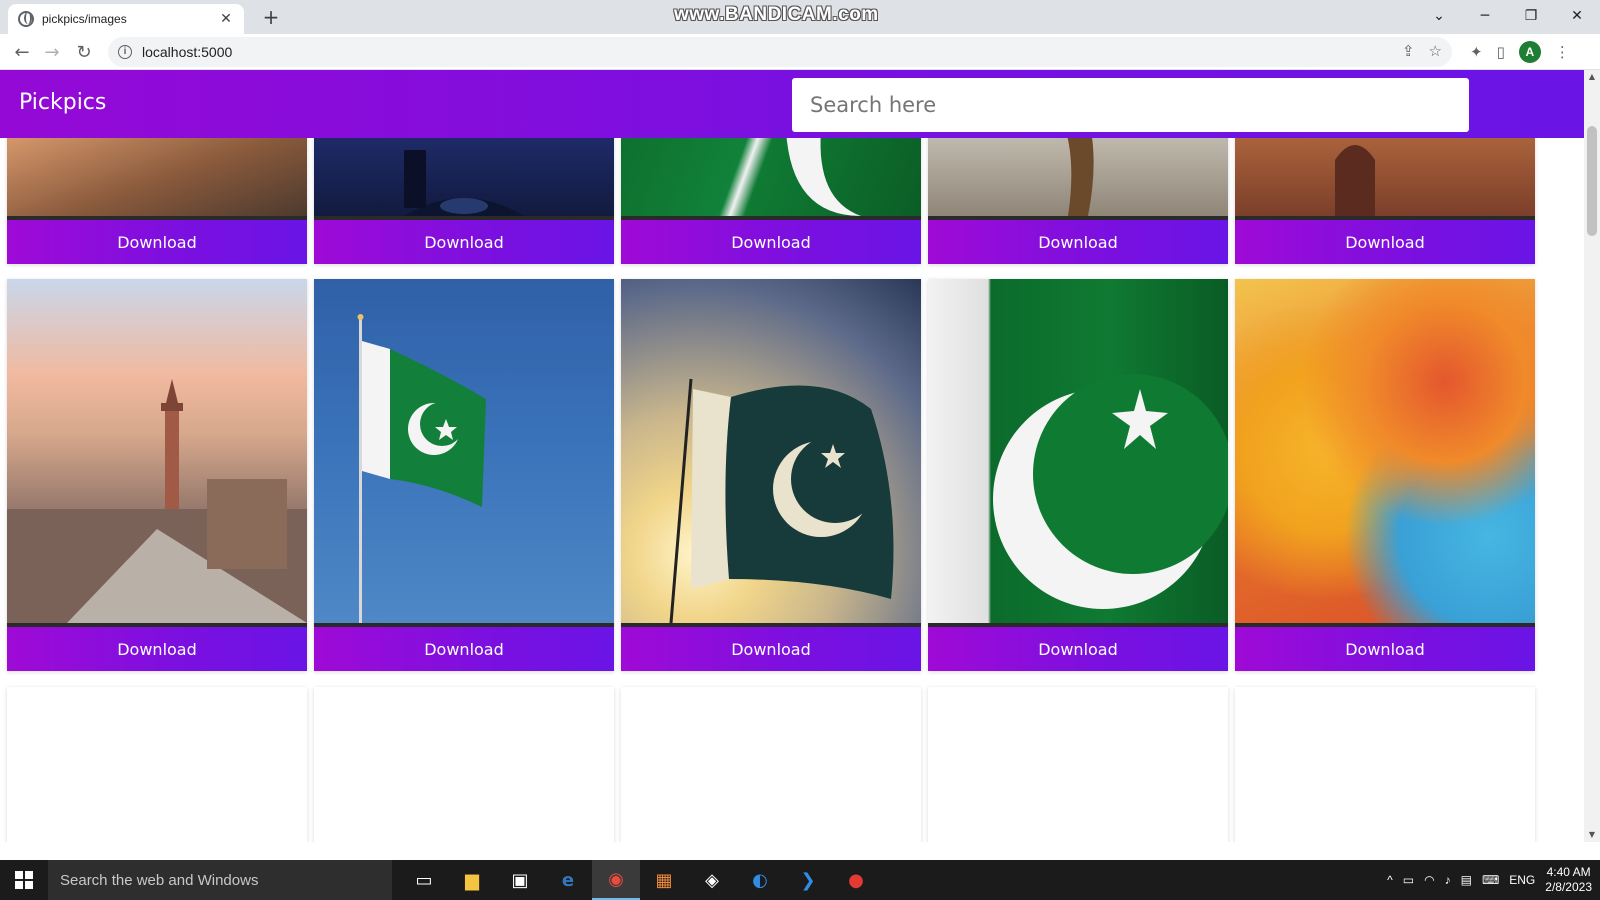 The width and height of the screenshot is (1600, 900). I want to click on task-view-icon: ▭, so click(424, 880).